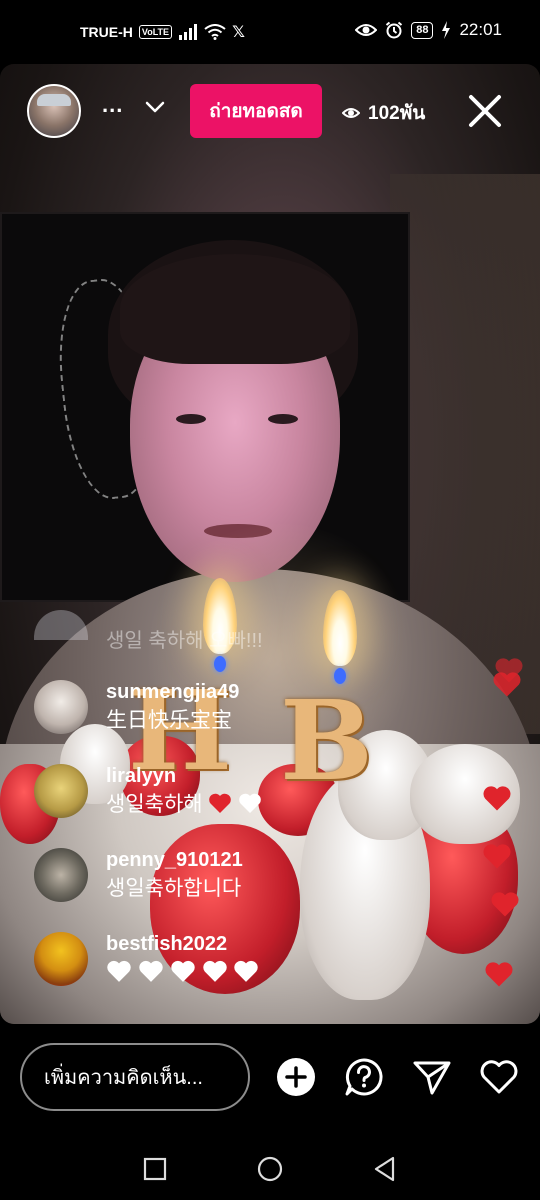  What do you see at coordinates (54, 111) in the screenshot?
I see `host-avatar` at bounding box center [54, 111].